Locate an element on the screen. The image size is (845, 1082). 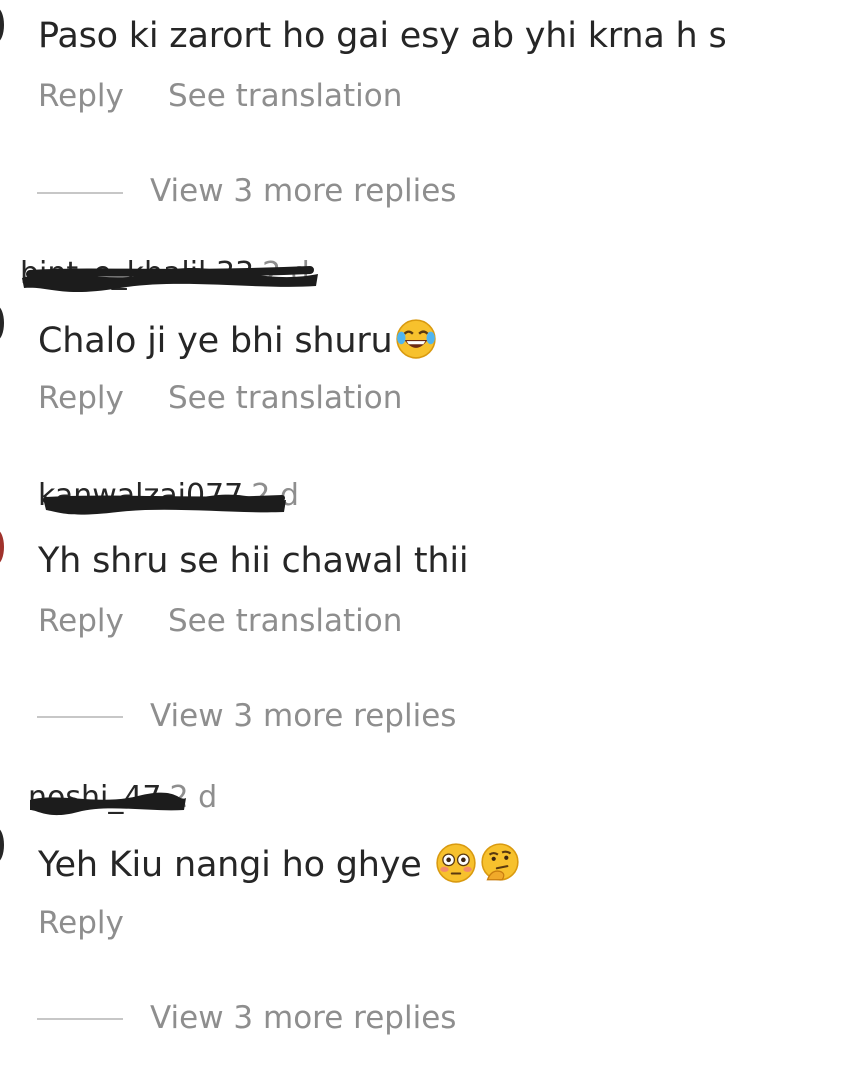
thinking-face-icon is located at coordinates (499, 862).